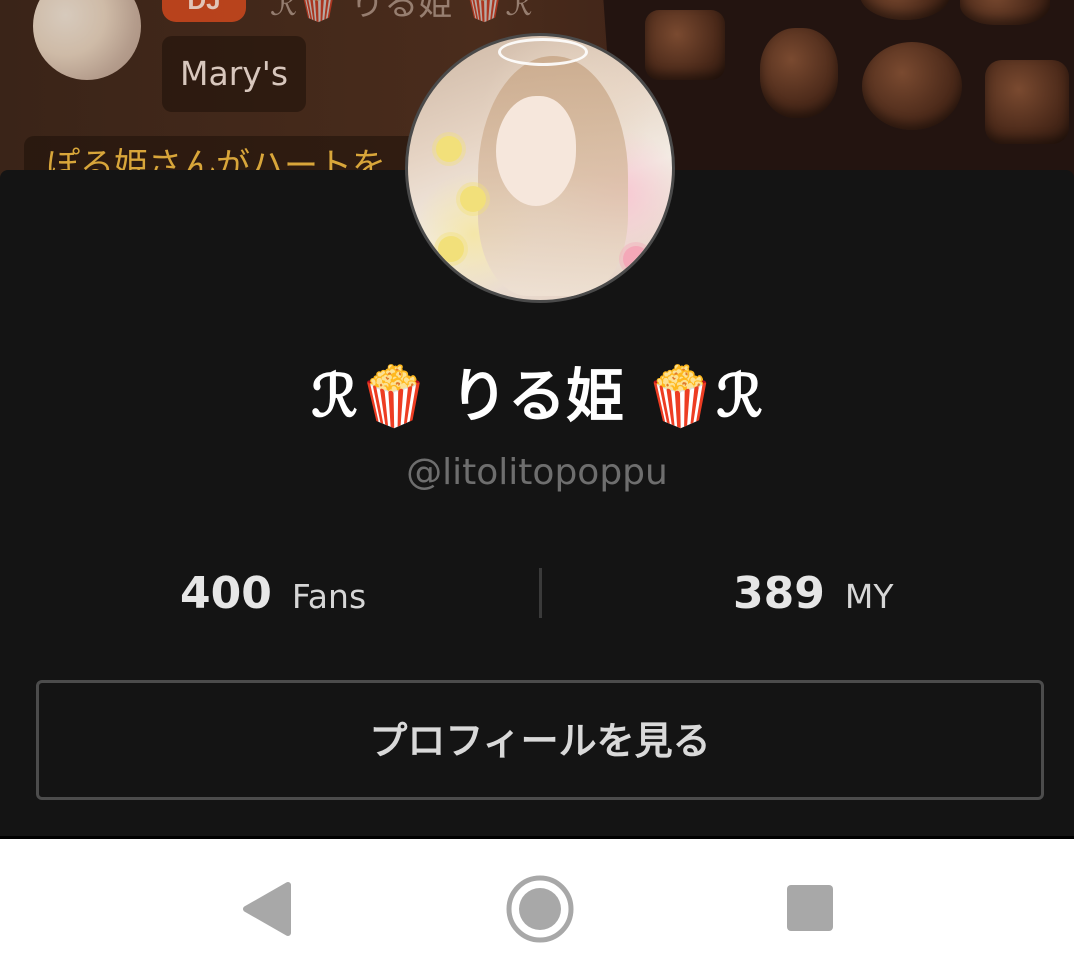 The height and width of the screenshot is (980, 1074). Describe the element at coordinates (226, 593) in the screenshot. I see `fans-count: 400` at that location.